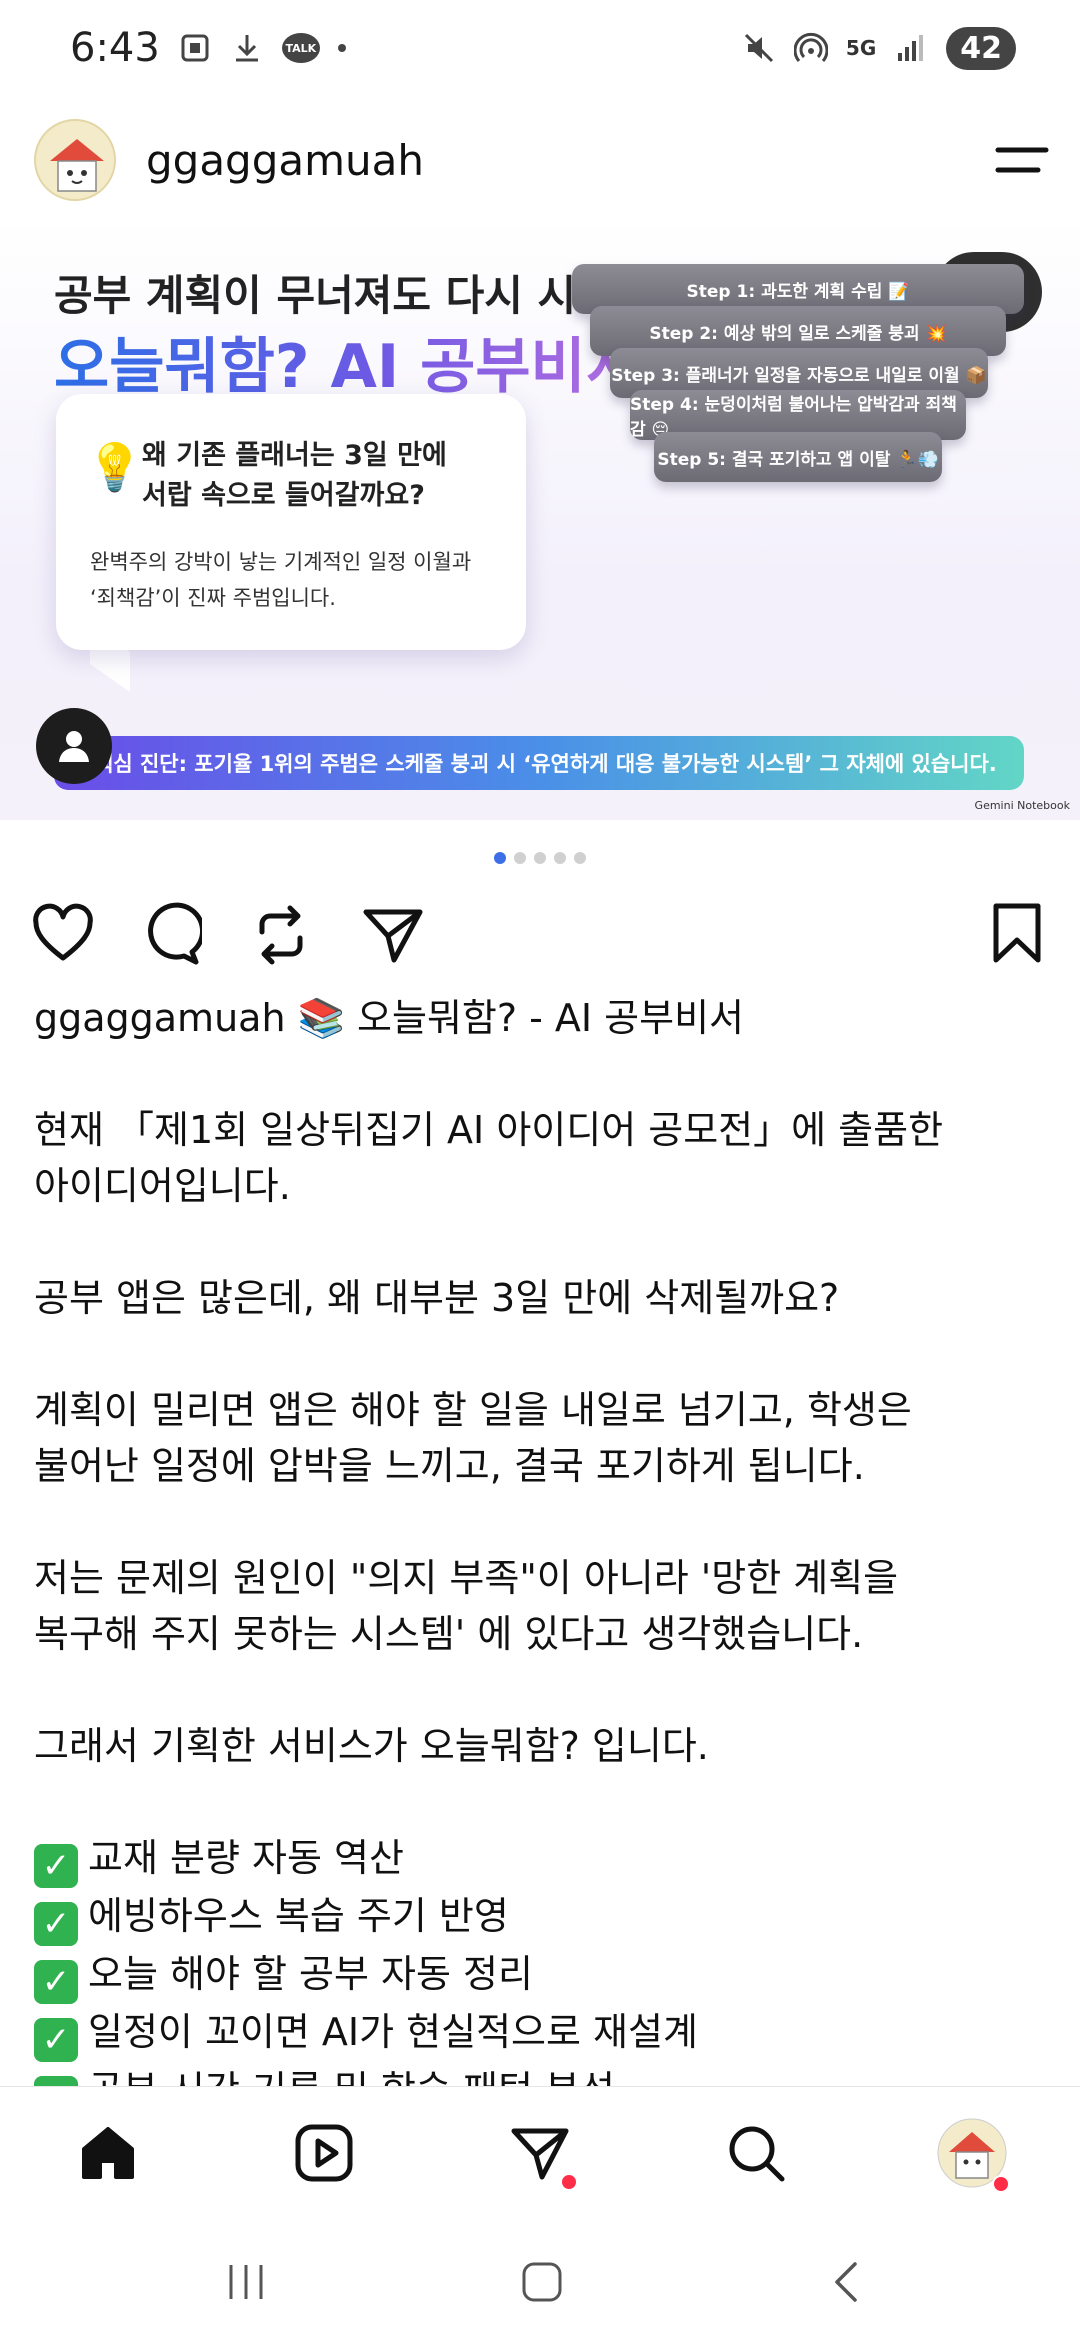 This screenshot has width=1080, height=2340. What do you see at coordinates (981, 48) in the screenshot?
I see `battery-level: 42` at bounding box center [981, 48].